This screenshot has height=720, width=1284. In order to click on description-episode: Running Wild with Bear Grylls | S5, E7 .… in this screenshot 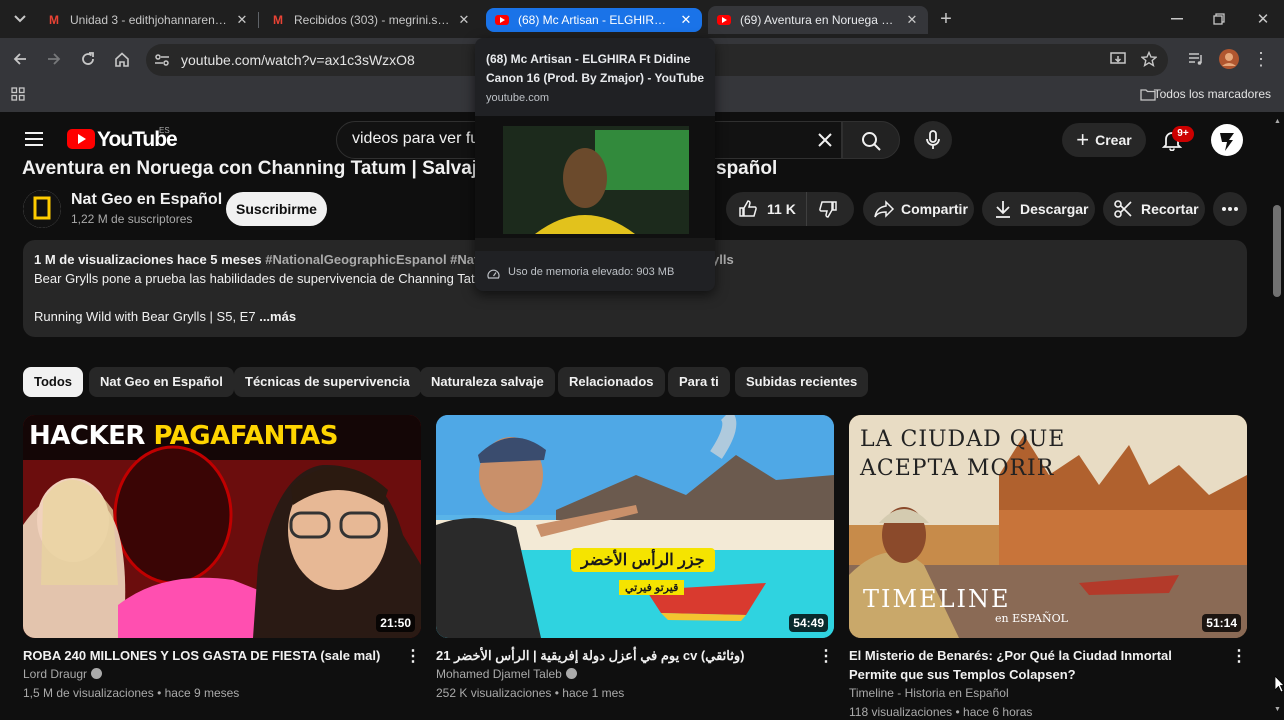, I will do `click(165, 316)`.